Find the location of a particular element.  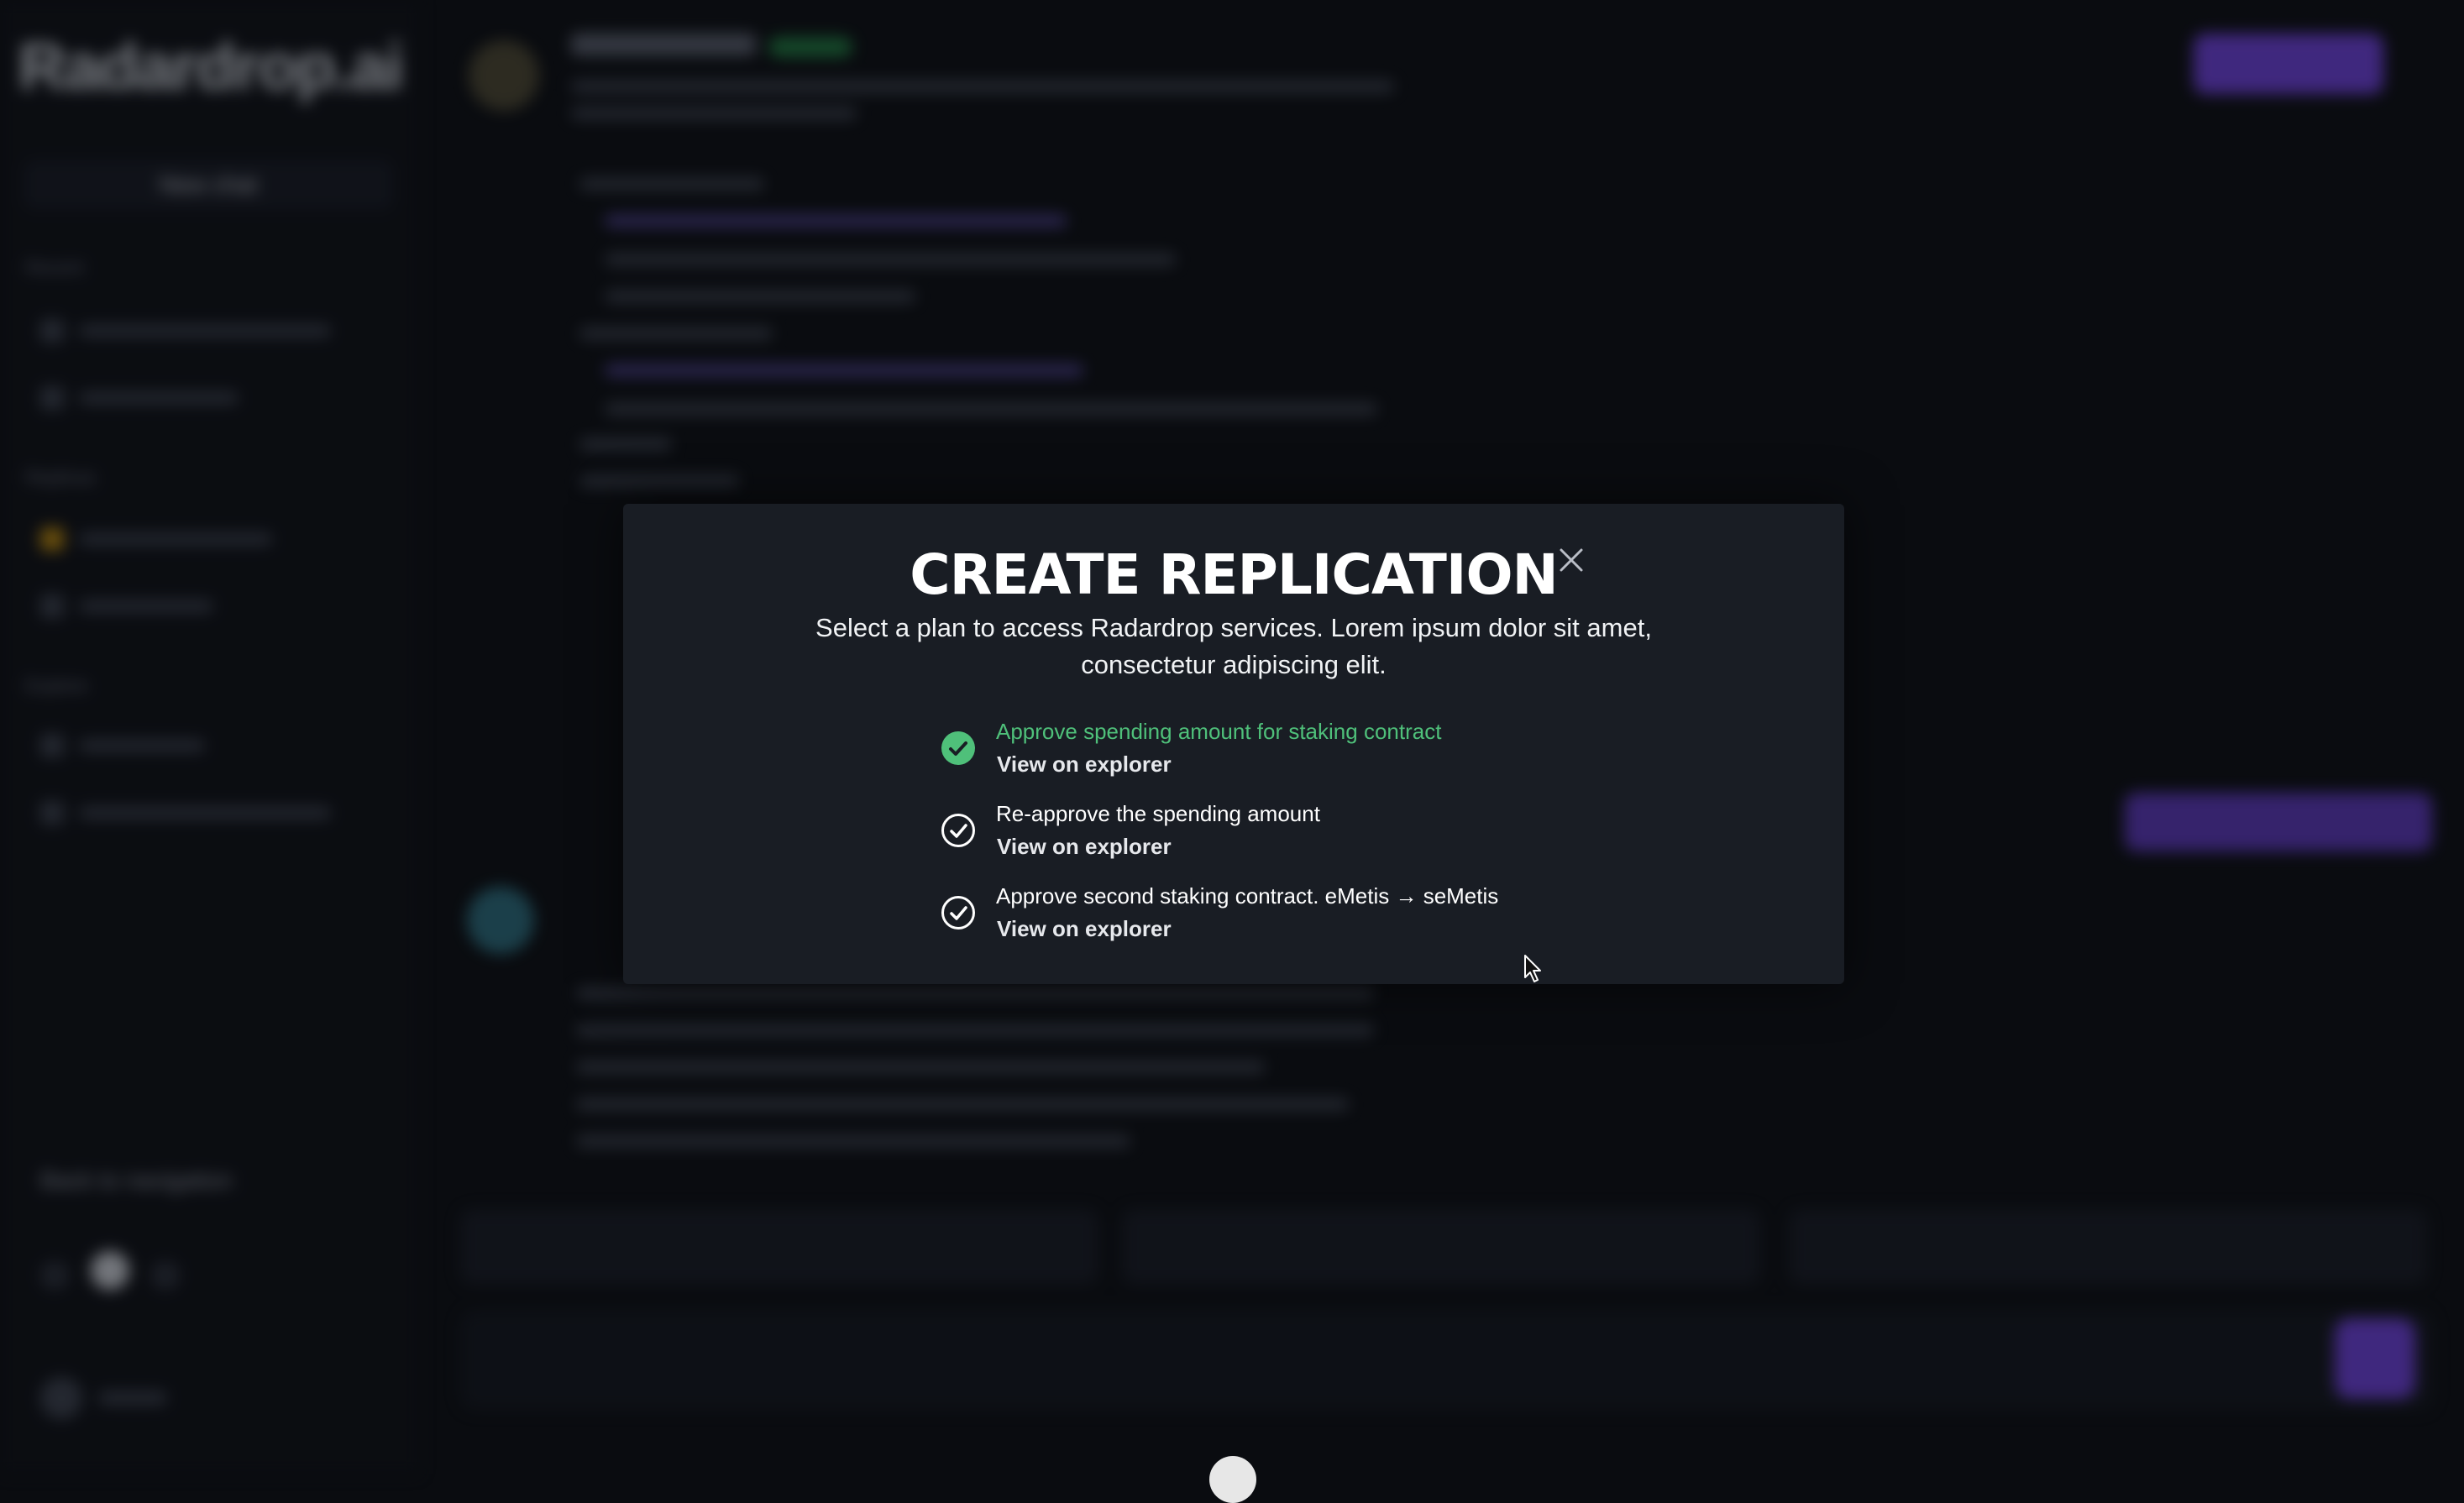

sidebar-section-label: Replicas is located at coordinates (60, 478).